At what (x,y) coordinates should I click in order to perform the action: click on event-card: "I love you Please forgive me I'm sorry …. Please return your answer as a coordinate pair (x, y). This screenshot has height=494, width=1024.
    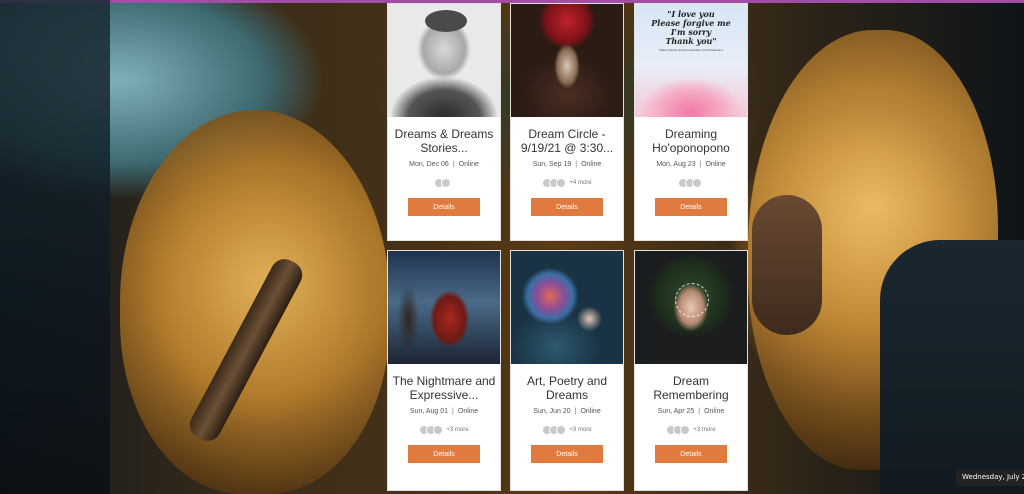
    Looking at the image, I should click on (691, 122).